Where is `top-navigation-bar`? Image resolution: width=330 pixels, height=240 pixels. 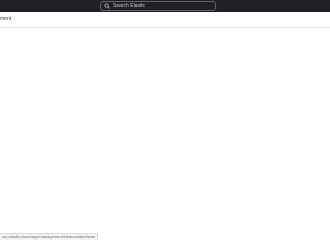
top-navigation-bar is located at coordinates (165, 6).